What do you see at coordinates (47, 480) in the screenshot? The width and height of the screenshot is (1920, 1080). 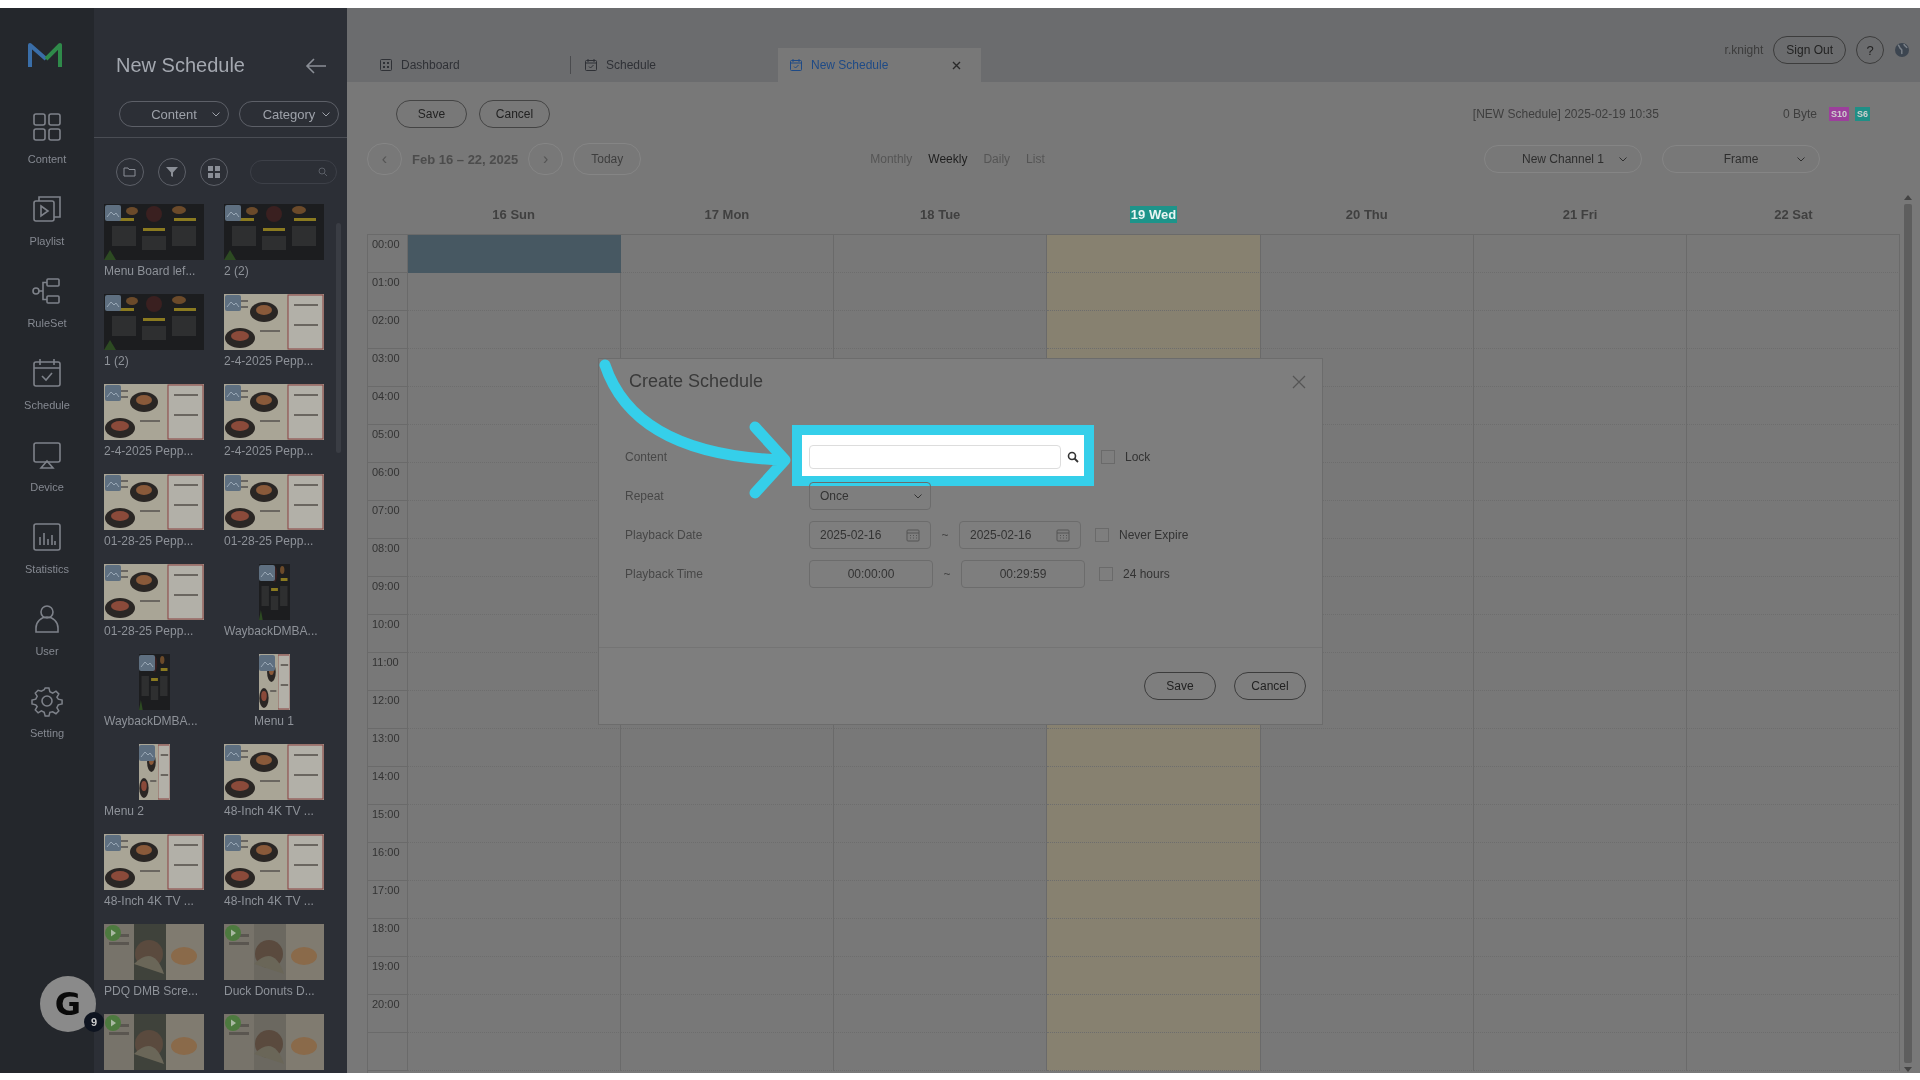 I see `nav-item: Device` at bounding box center [47, 480].